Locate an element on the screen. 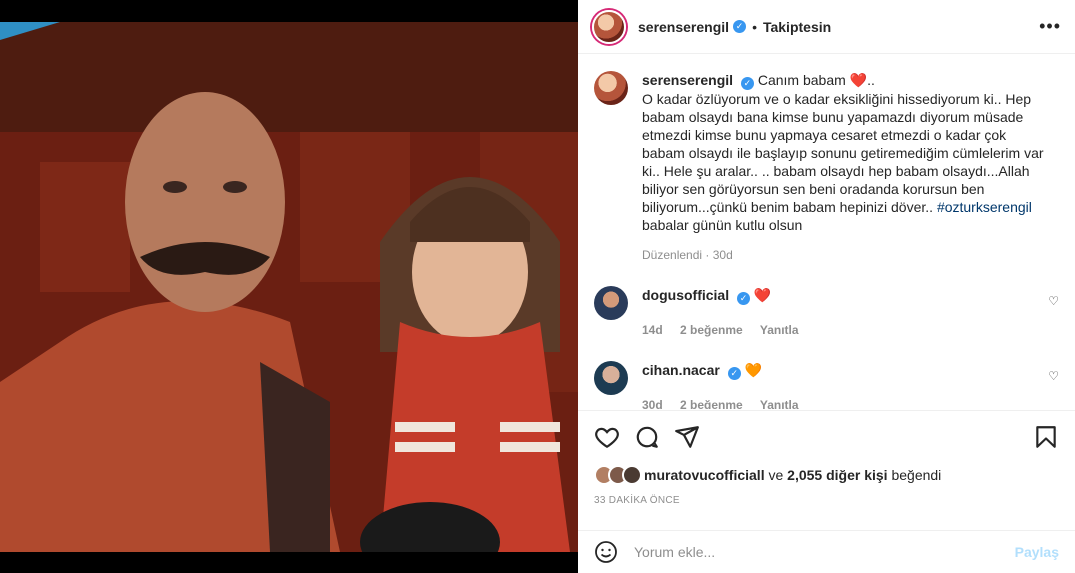 The height and width of the screenshot is (573, 1075). likes-connector: ve is located at coordinates (776, 475).